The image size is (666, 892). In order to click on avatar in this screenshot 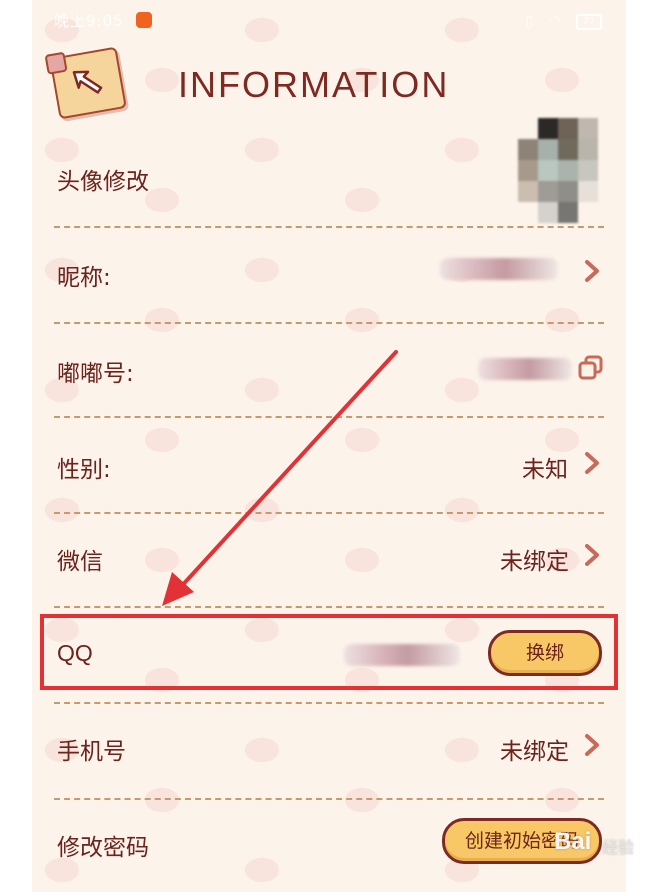, I will do `click(558, 170)`.